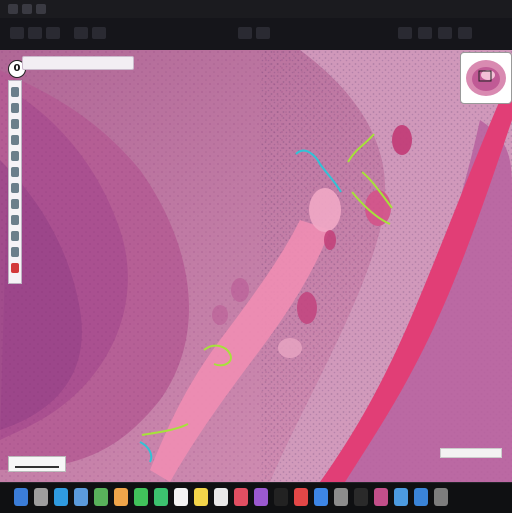 This screenshot has width=512, height=513. Describe the element at coordinates (27, 9) in the screenshot. I see `minimize-window-icon` at that location.